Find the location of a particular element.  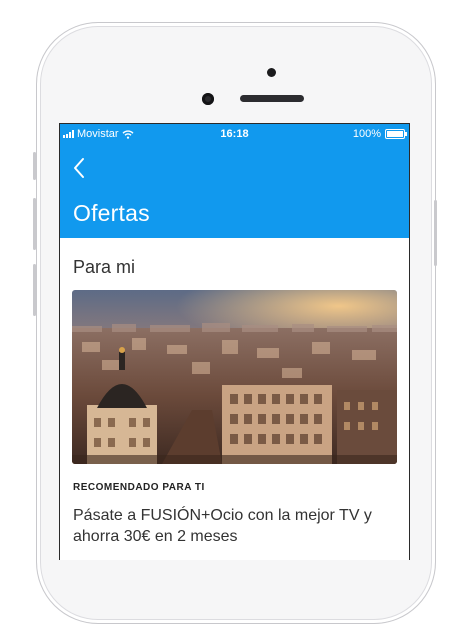

back-button is located at coordinates (80, 168).